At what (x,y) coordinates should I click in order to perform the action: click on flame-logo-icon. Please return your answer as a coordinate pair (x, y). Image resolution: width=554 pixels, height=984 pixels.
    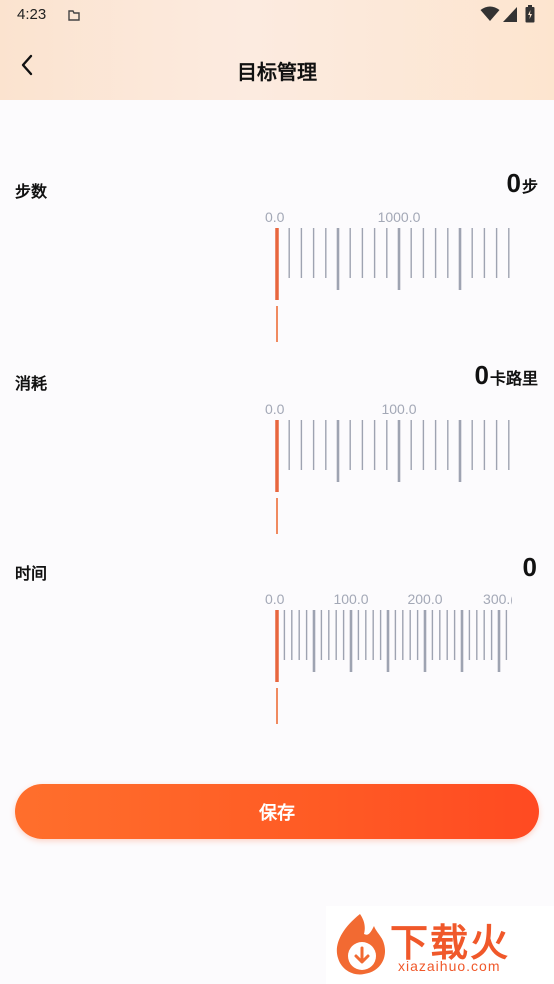
    Looking at the image, I should click on (361, 947).